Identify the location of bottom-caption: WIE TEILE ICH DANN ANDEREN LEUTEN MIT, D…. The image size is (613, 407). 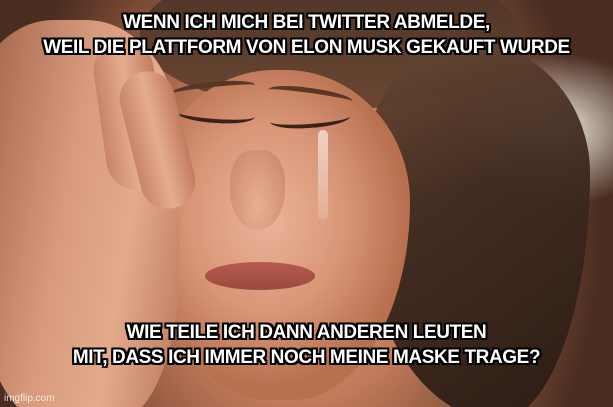
(306, 345).